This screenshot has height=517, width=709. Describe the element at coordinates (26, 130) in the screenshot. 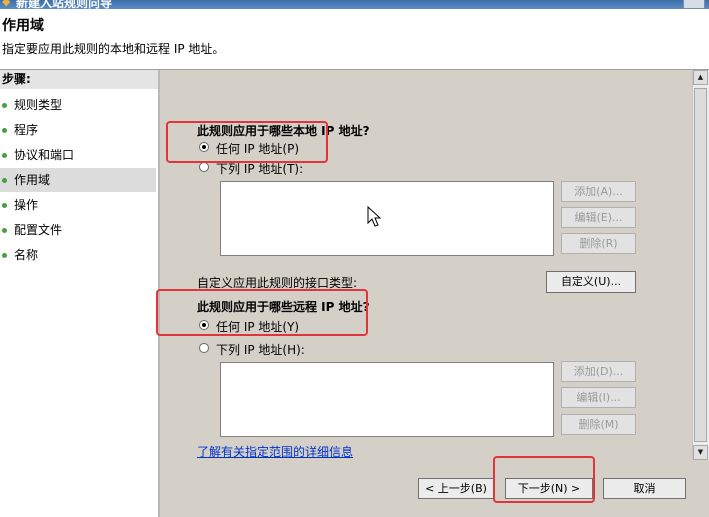

I see `step-label: 程序` at that location.